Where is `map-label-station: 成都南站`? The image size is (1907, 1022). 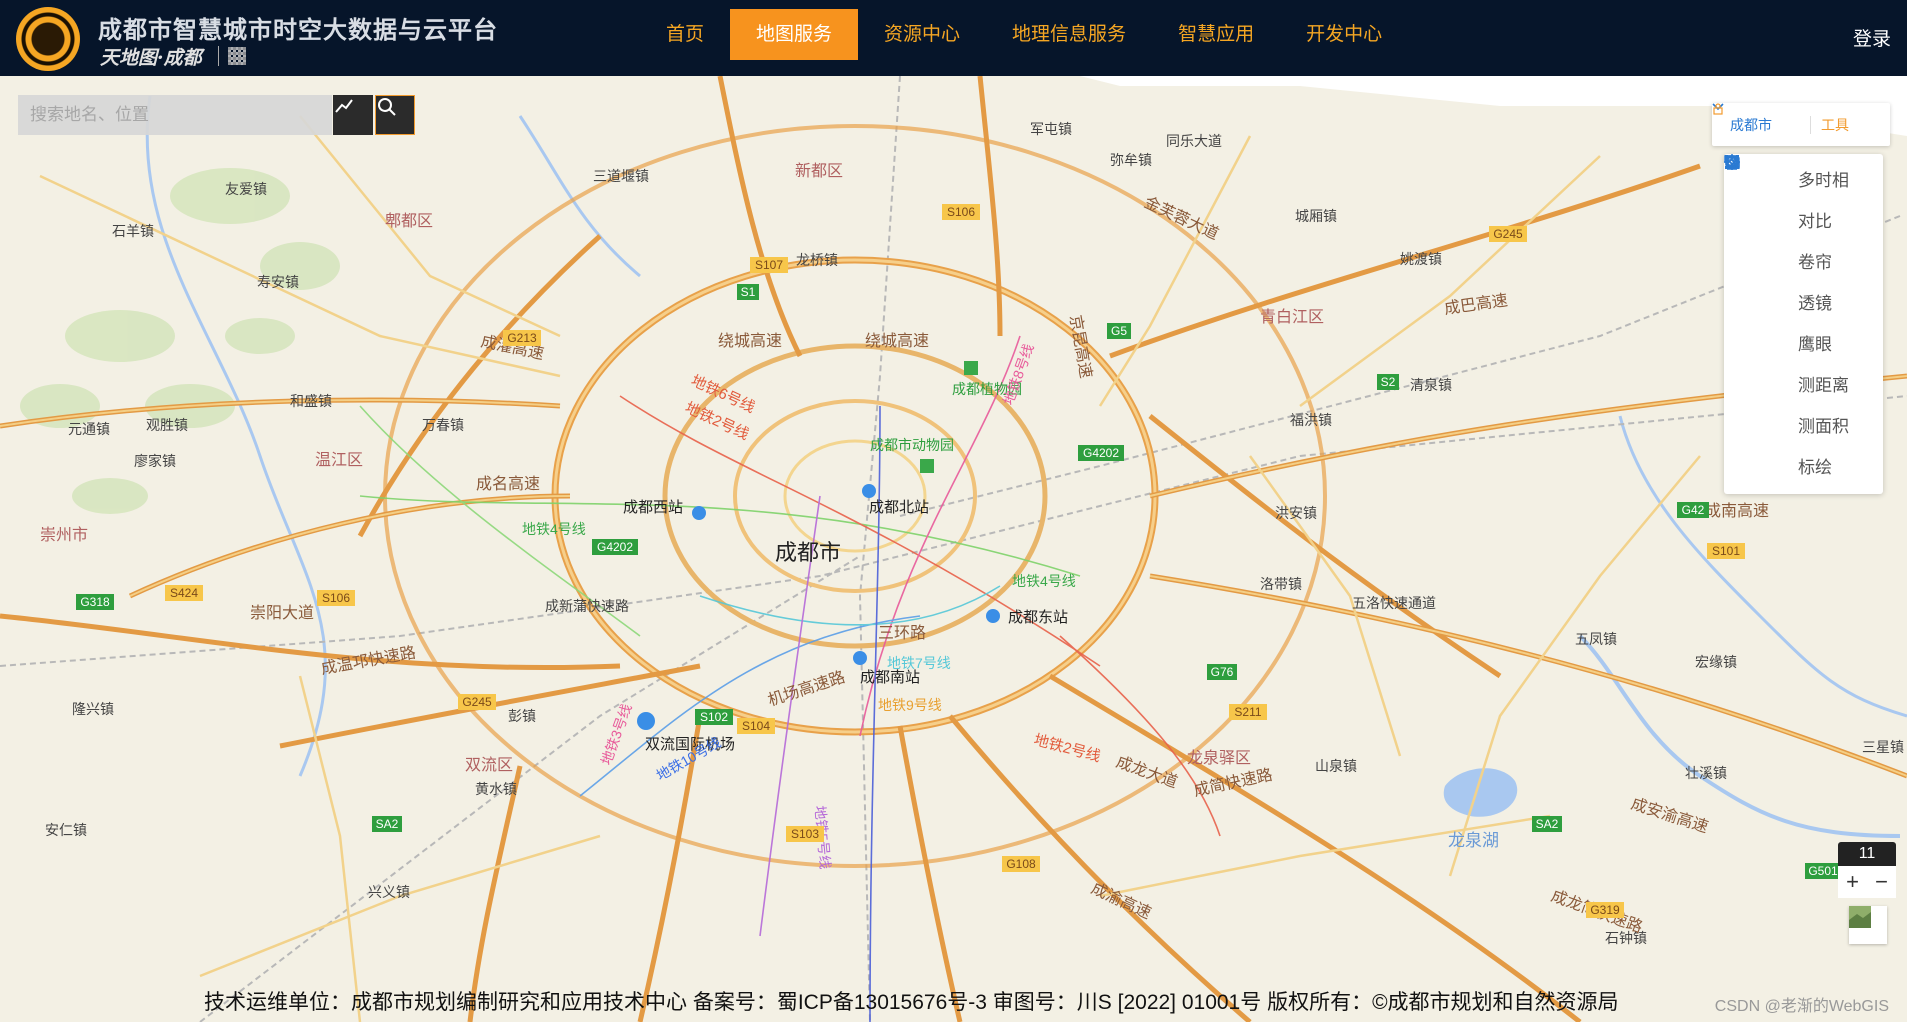
map-label-station: 成都南站 is located at coordinates (890, 677).